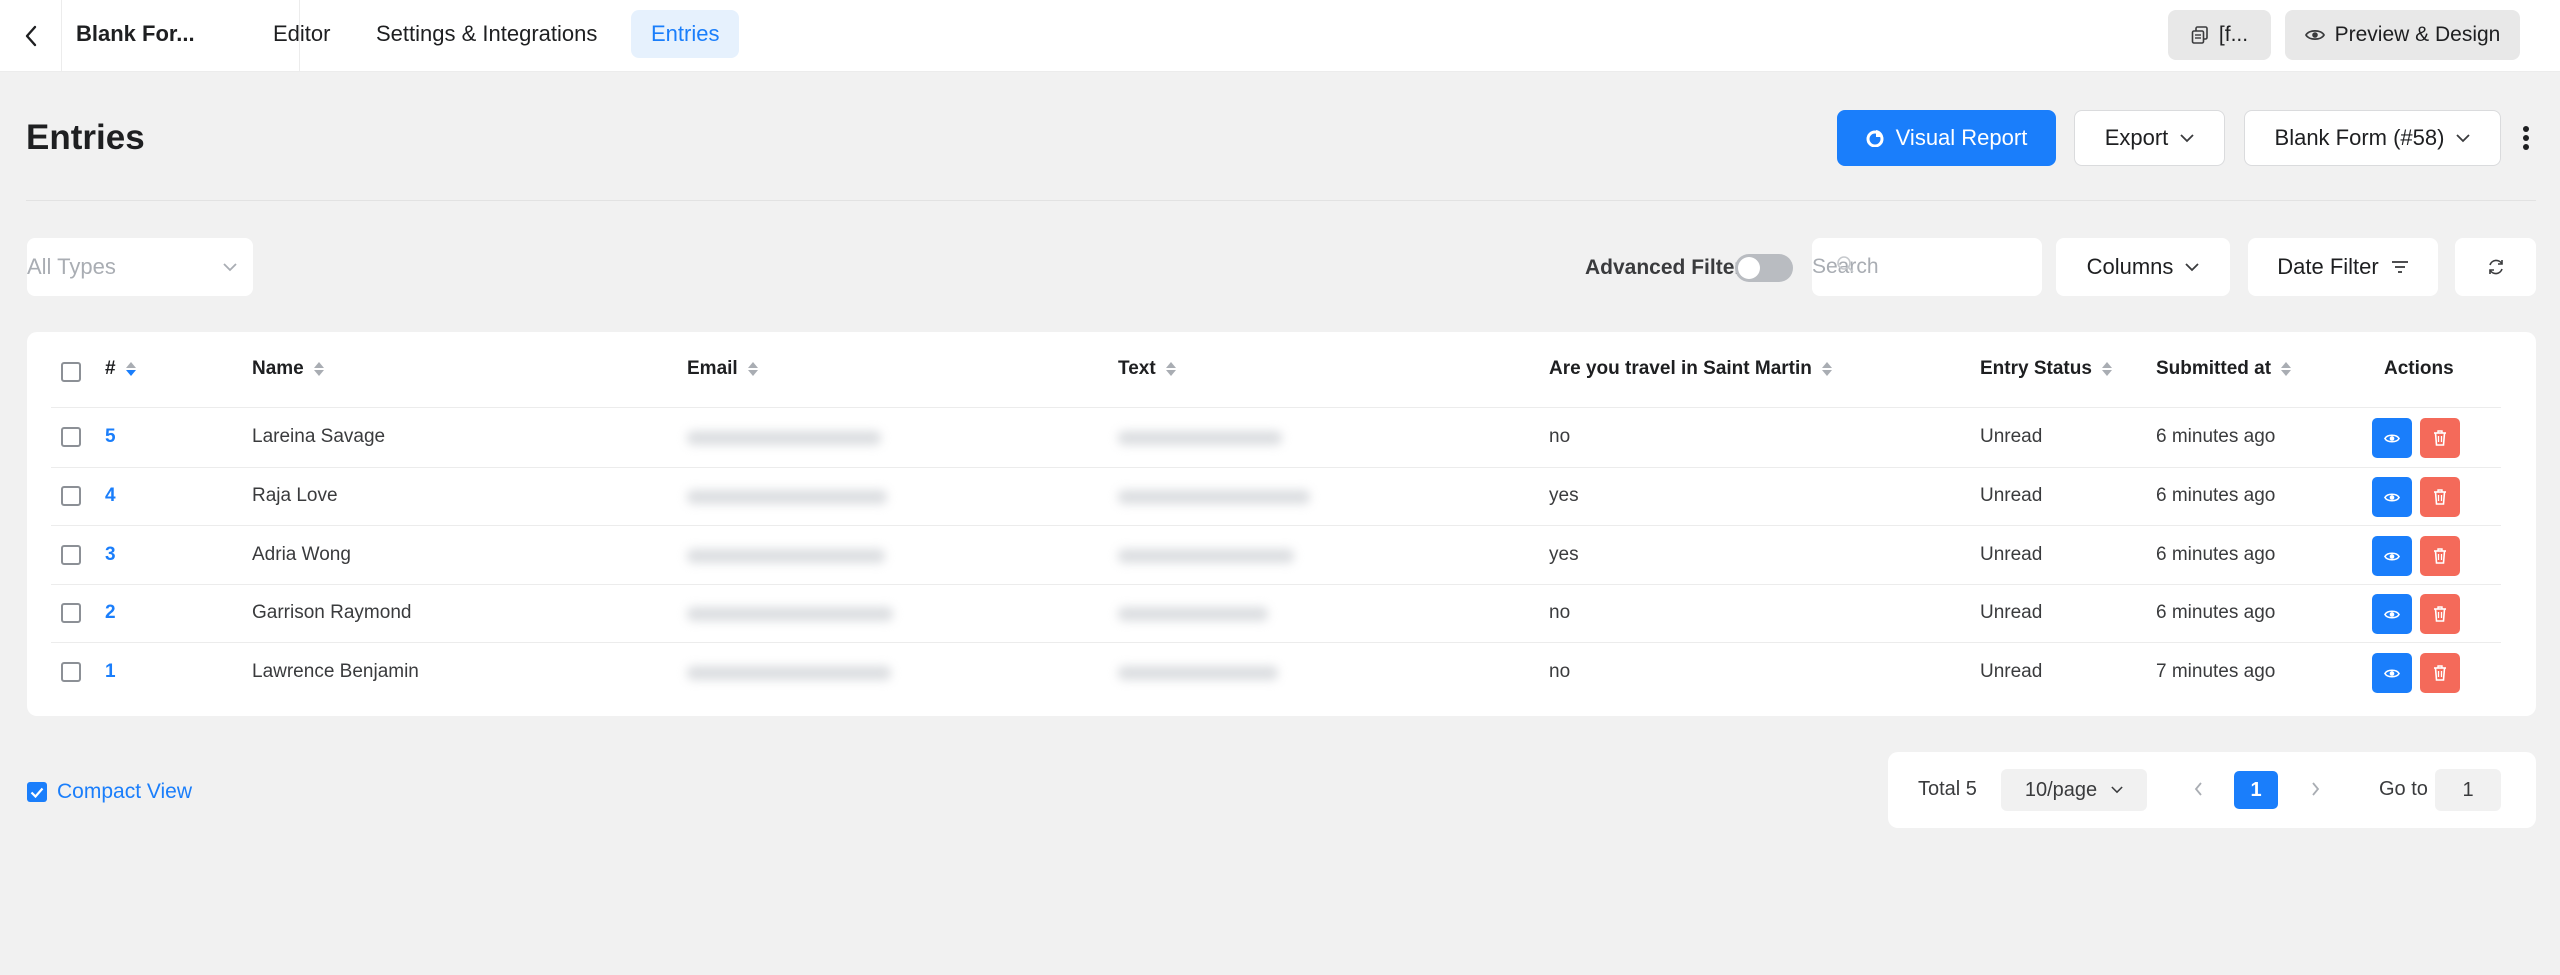 The height and width of the screenshot is (975, 2560). Describe the element at coordinates (140, 267) in the screenshot. I see `types-select: All Types` at that location.